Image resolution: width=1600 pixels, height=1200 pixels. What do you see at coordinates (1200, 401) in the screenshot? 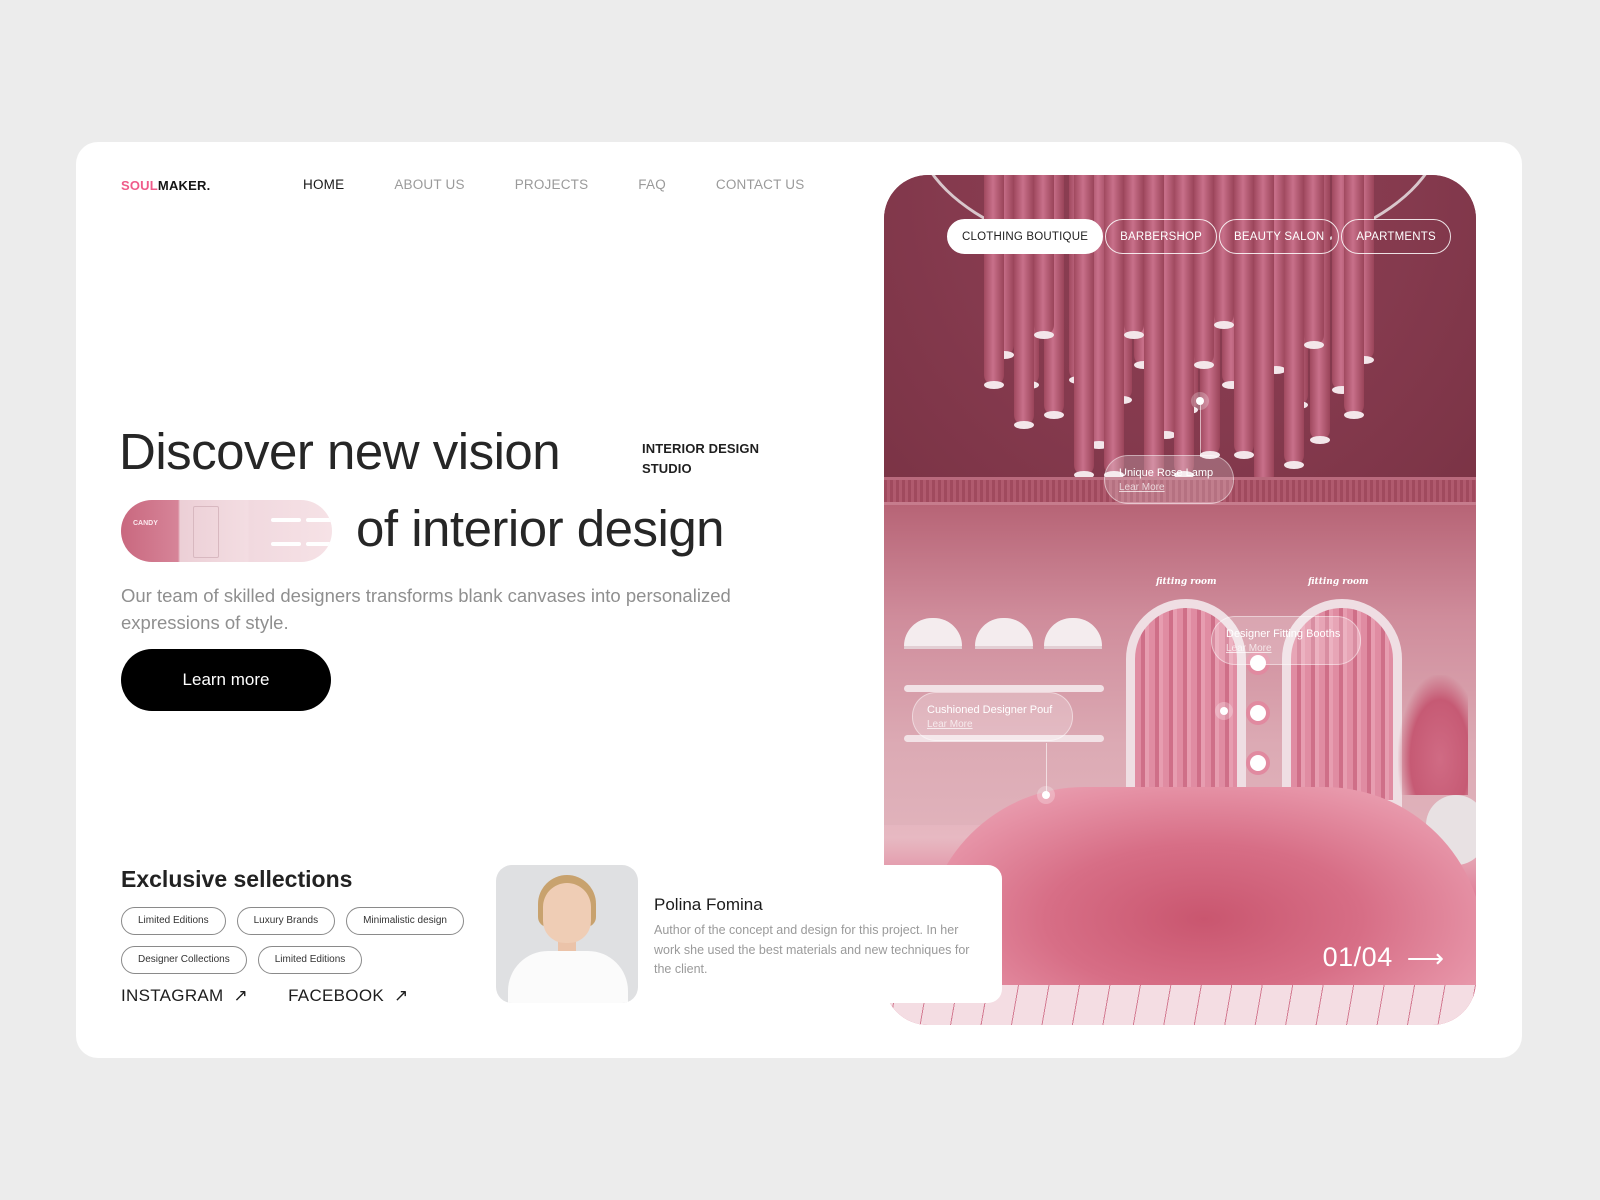
I see `hotspot-pin-lamp` at bounding box center [1200, 401].